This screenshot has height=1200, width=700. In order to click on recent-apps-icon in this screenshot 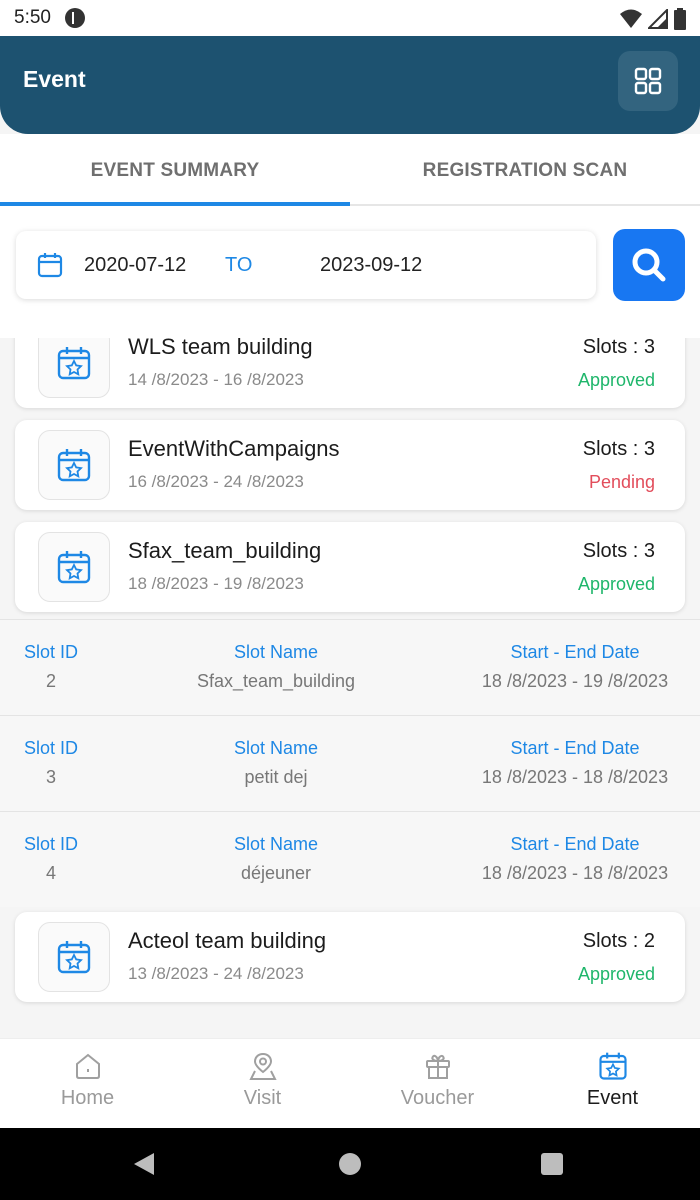, I will do `click(552, 1164)`.